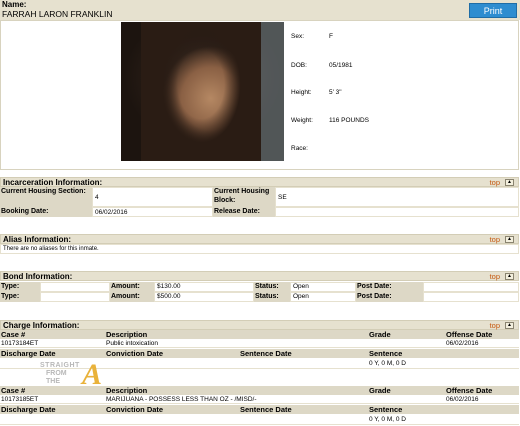 This screenshot has width=520, height=426. What do you see at coordinates (301, 92) in the screenshot?
I see `height-label: Height:` at bounding box center [301, 92].